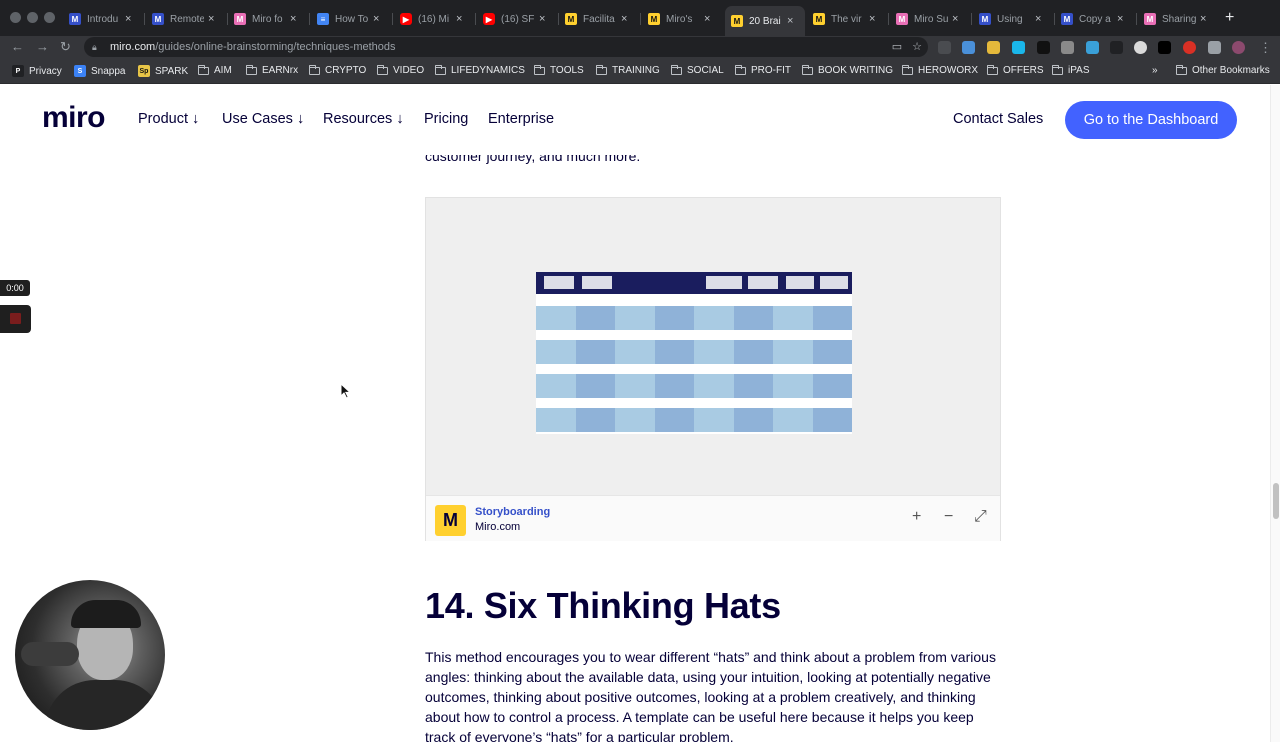  What do you see at coordinates (559, 70) in the screenshot?
I see `bookmark-tools: TOOLS` at bounding box center [559, 70].